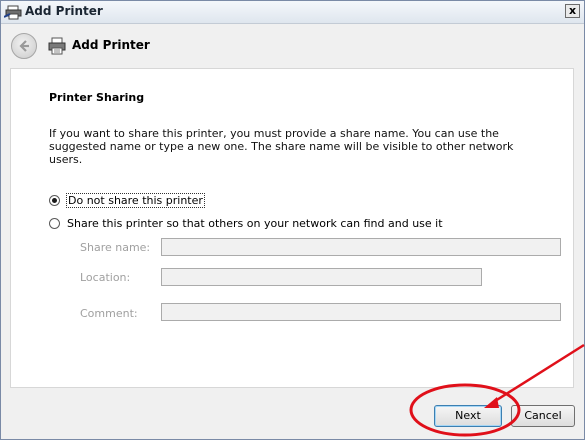  What do you see at coordinates (468, 416) in the screenshot?
I see `next-button: Next` at bounding box center [468, 416].